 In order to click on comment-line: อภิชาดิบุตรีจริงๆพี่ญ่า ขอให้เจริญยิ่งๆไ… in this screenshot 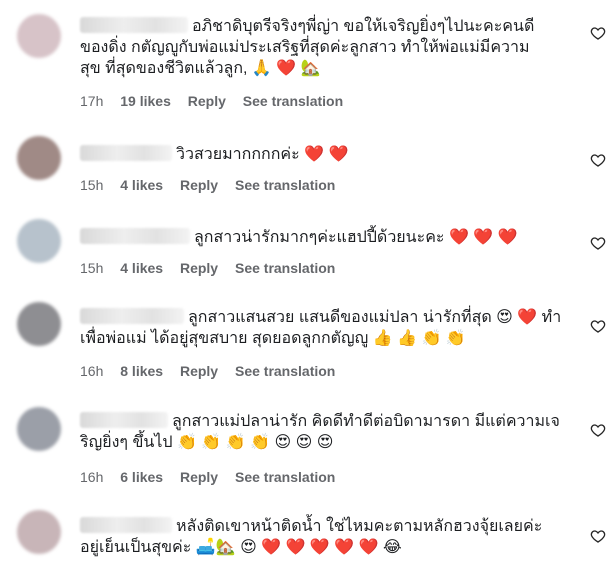, I will do `click(363, 26)`.